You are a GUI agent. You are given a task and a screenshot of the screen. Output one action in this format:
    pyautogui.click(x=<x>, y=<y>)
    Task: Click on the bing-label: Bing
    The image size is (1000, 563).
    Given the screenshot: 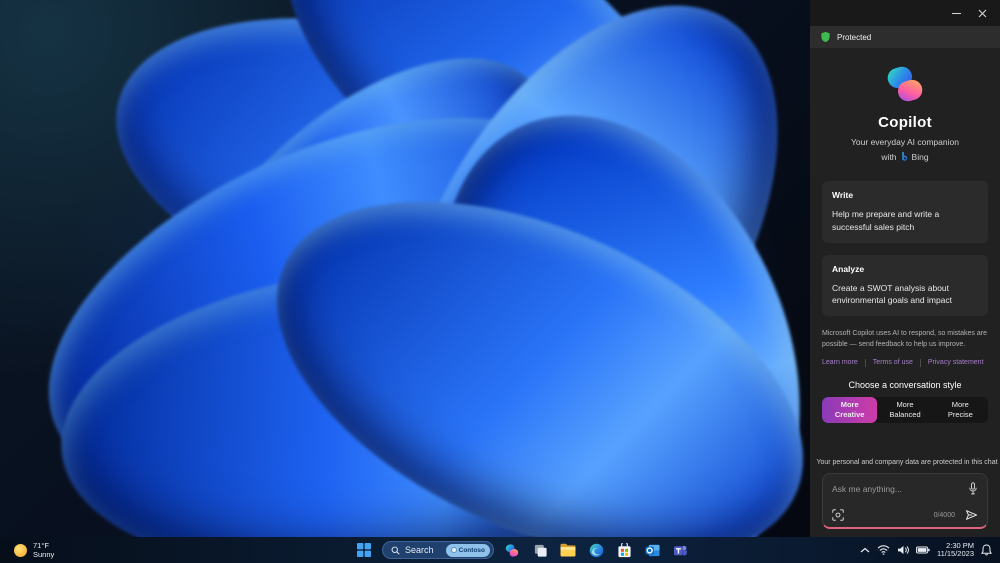 What is the action you would take?
    pyautogui.click(x=920, y=156)
    